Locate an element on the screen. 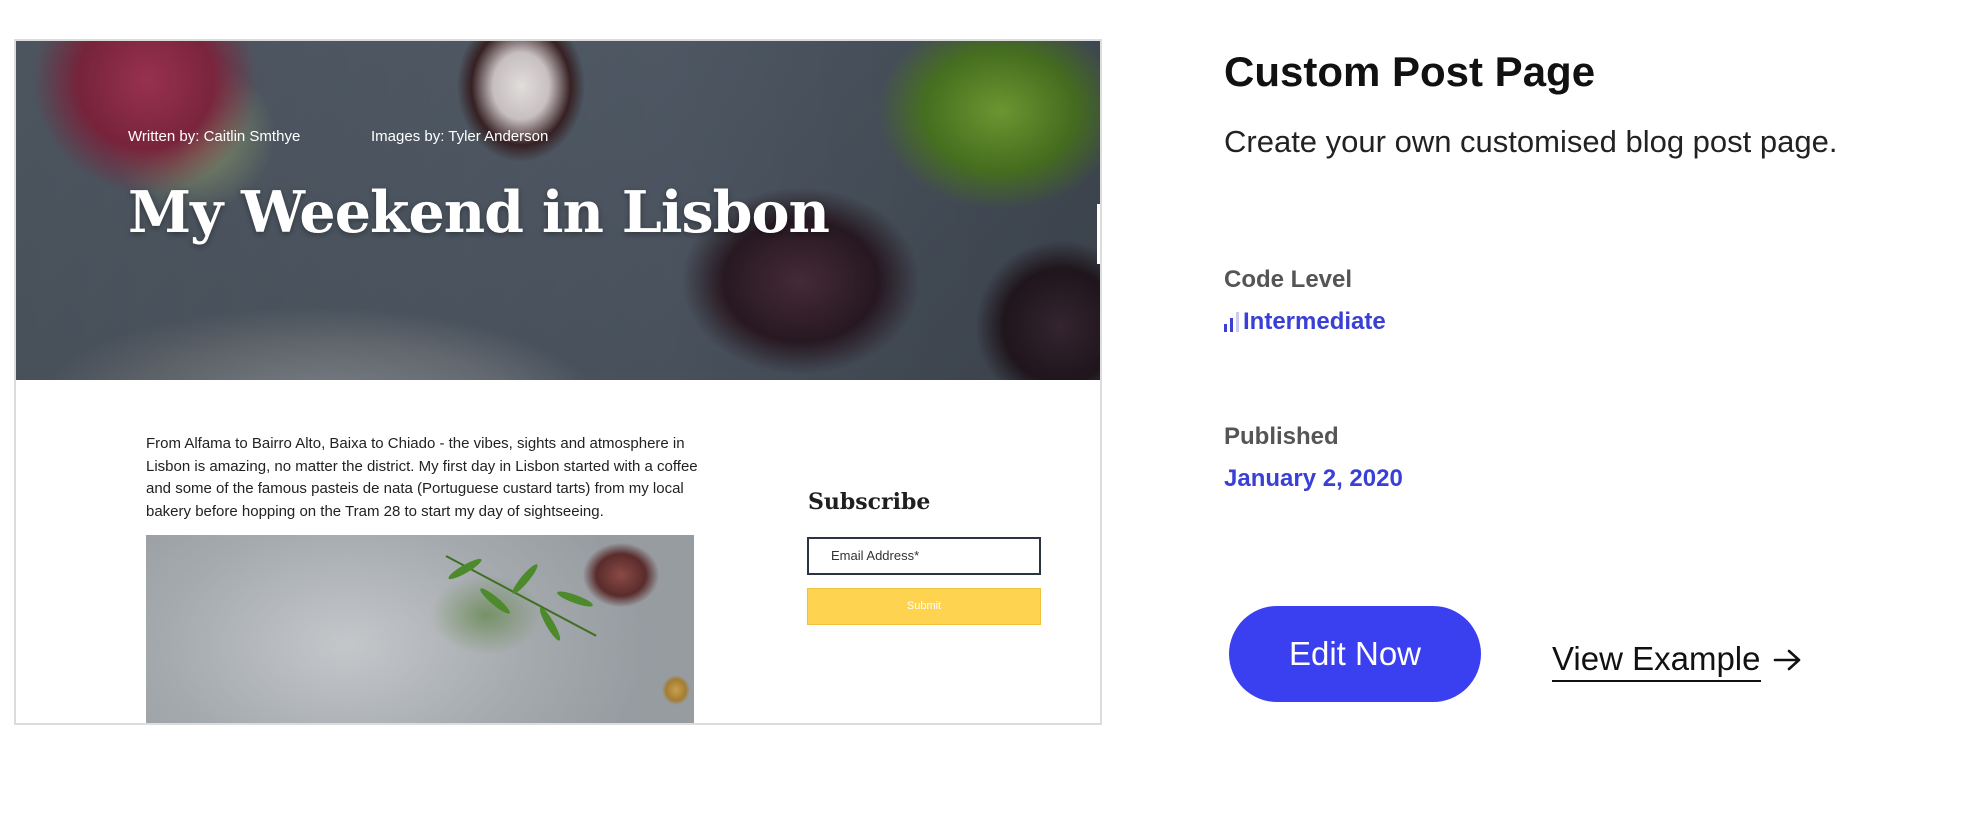  subscribe-heading: Subscribe is located at coordinates (869, 502).